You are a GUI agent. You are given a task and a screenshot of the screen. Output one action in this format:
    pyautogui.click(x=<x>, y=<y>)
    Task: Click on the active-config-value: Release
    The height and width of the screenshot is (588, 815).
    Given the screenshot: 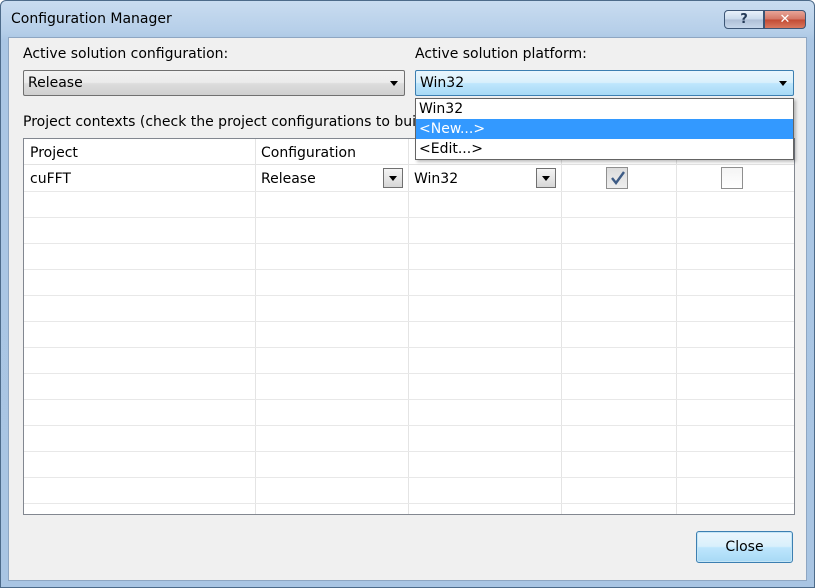 What is the action you would take?
    pyautogui.click(x=55, y=83)
    